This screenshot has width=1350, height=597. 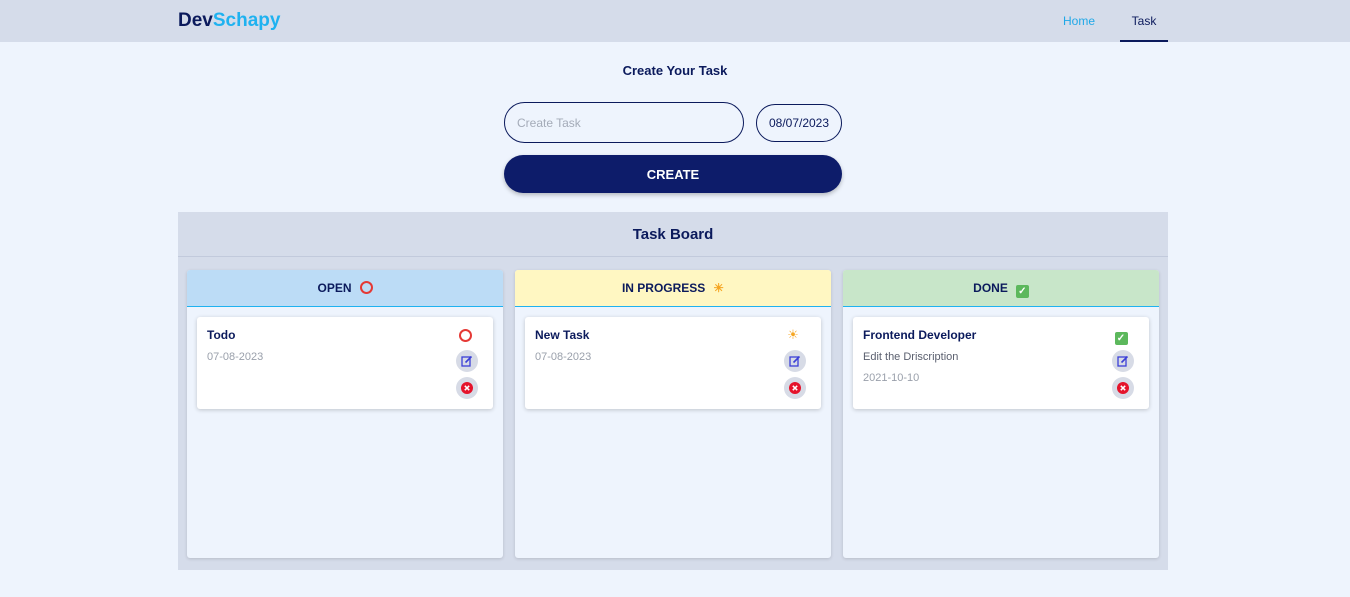 What do you see at coordinates (911, 357) in the screenshot?
I see `task-card-description: Edit the Driscription` at bounding box center [911, 357].